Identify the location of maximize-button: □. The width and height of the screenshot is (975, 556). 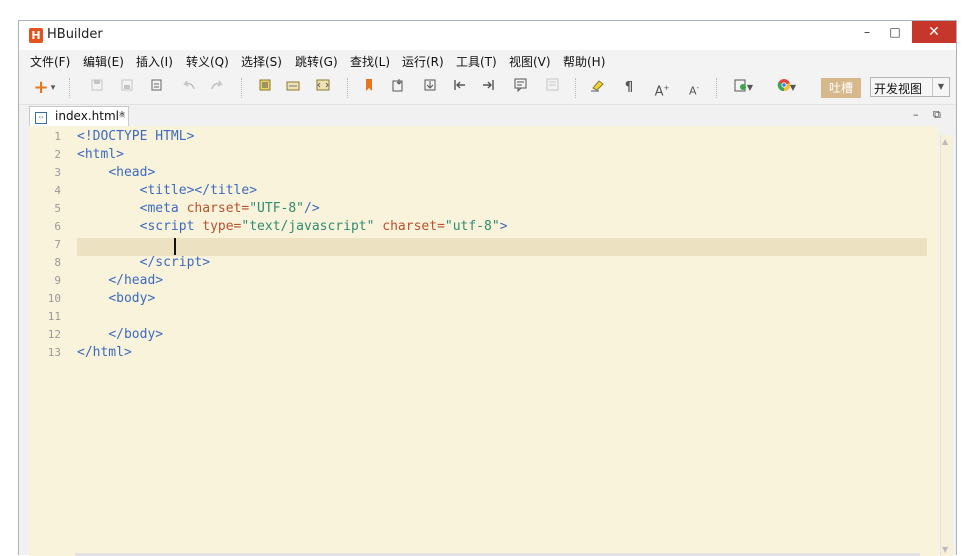
(895, 32).